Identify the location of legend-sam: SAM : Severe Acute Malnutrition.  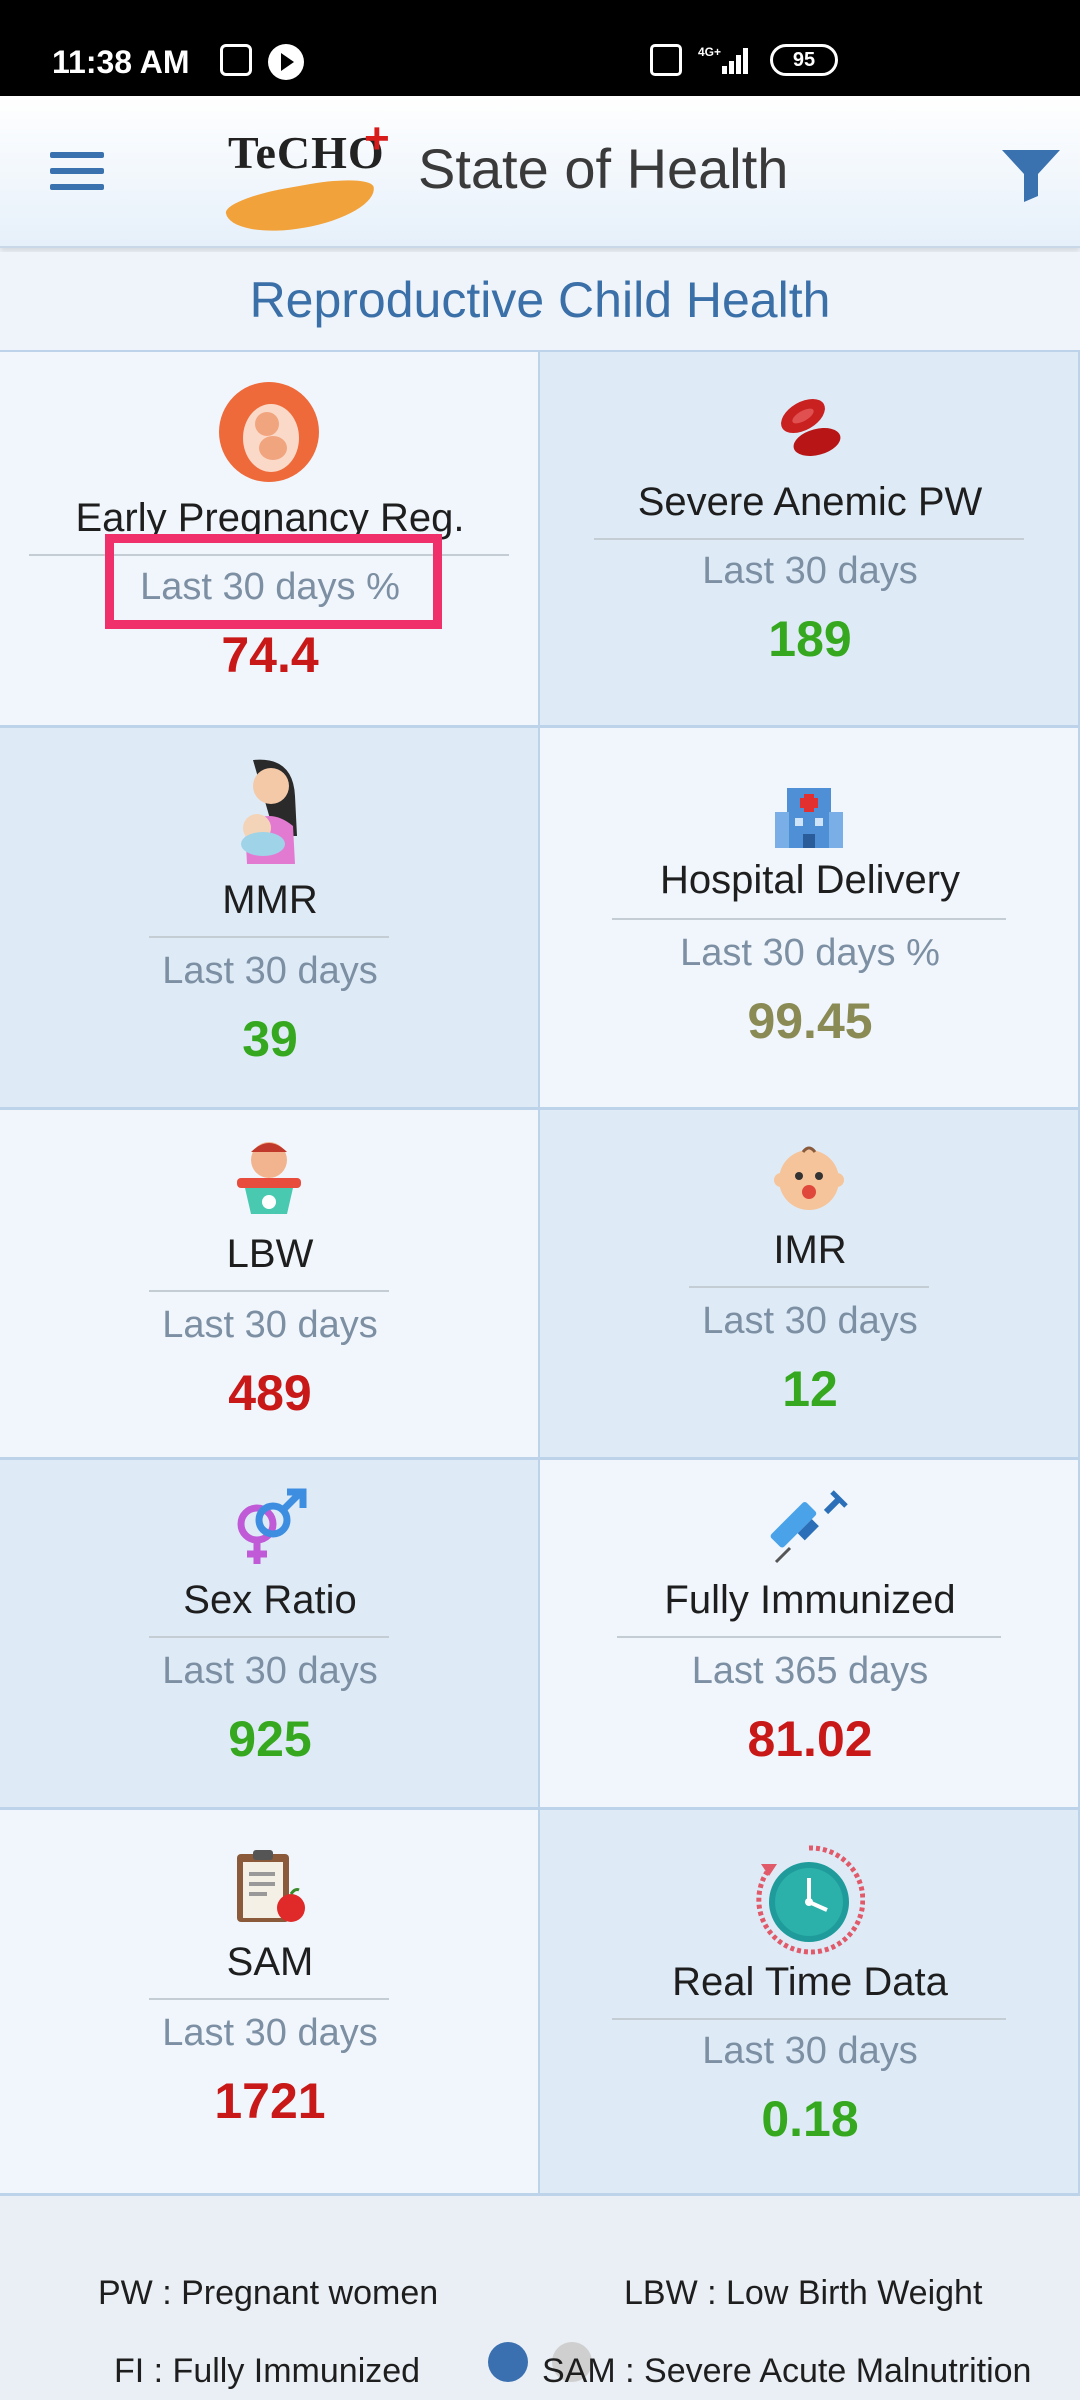
(787, 2371).